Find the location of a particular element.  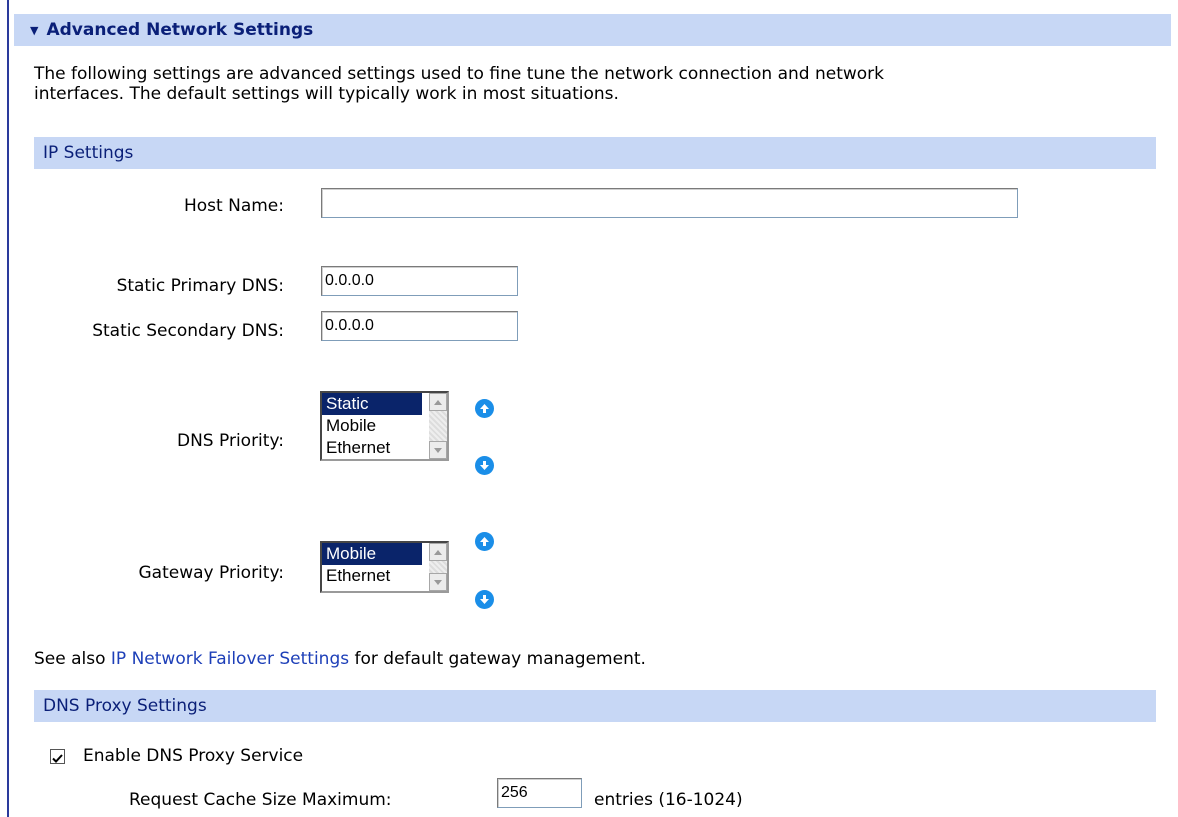

request-cache-size-label: Request Cache Size Maximum: is located at coordinates (260, 800).